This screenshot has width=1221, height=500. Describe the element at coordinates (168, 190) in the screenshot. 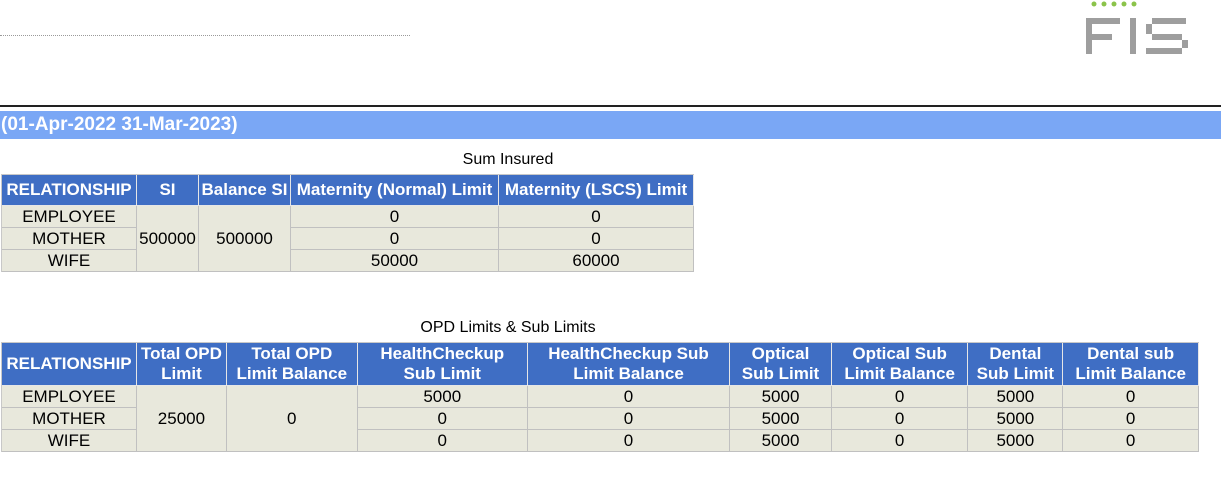

I see `col-si: SI` at that location.